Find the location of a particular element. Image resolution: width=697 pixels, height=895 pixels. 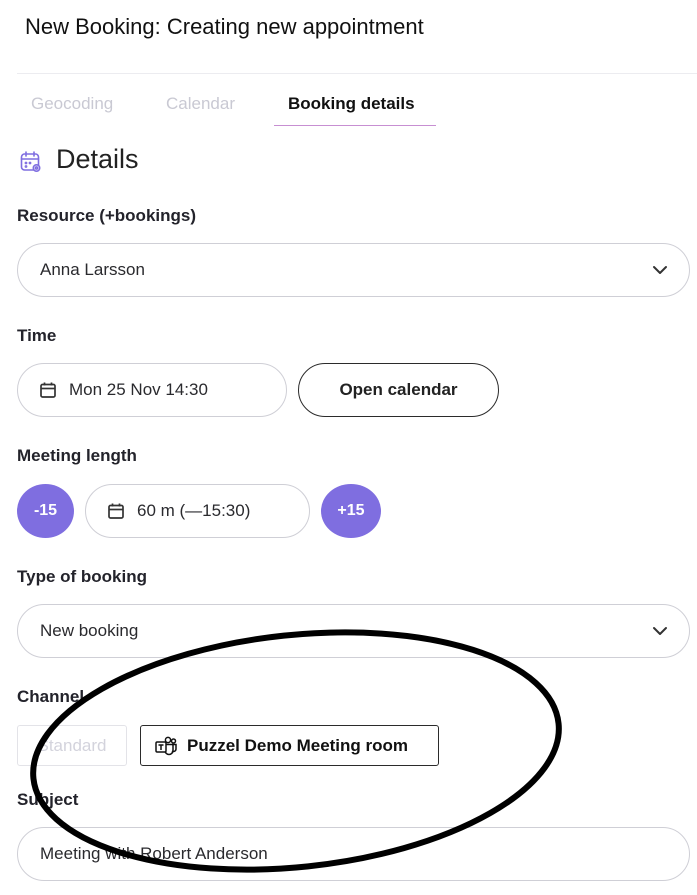

tab-geocoding: Geocoding is located at coordinates (72, 104).